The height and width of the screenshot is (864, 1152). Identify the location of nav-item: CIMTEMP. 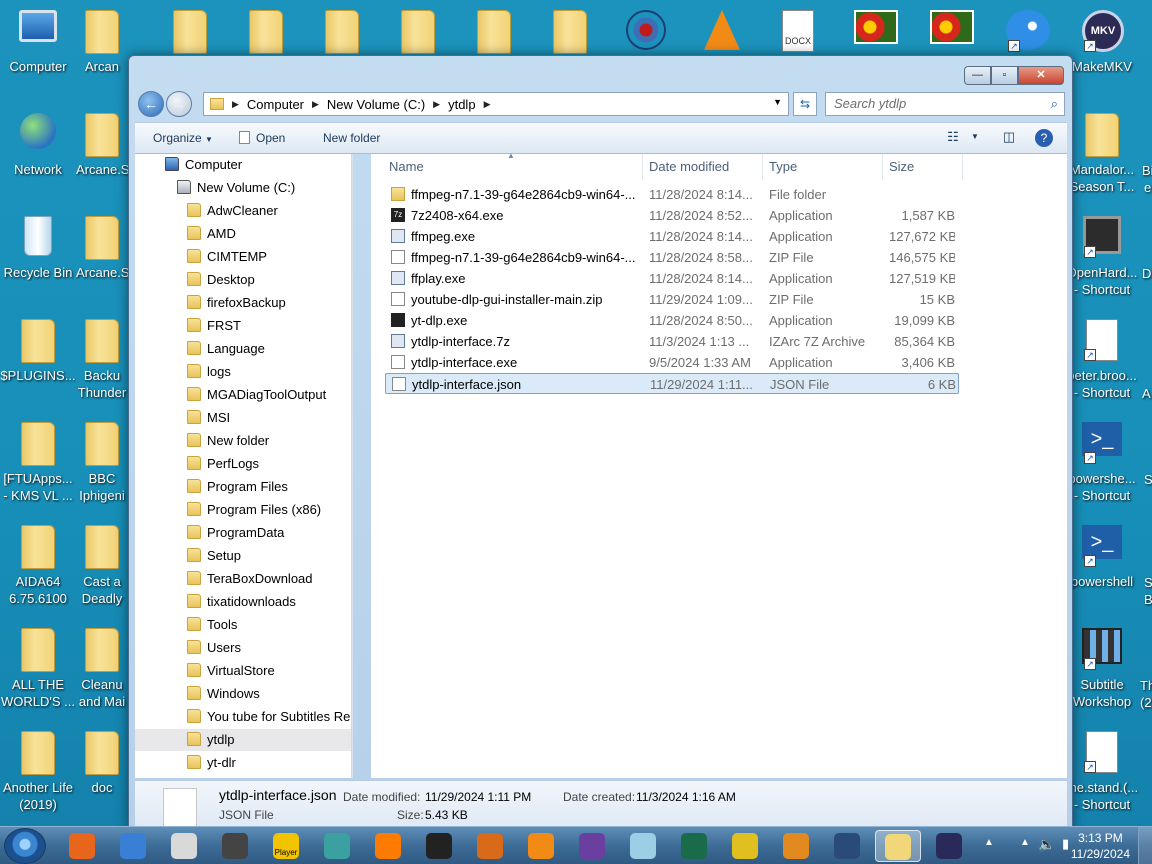
(269, 257).